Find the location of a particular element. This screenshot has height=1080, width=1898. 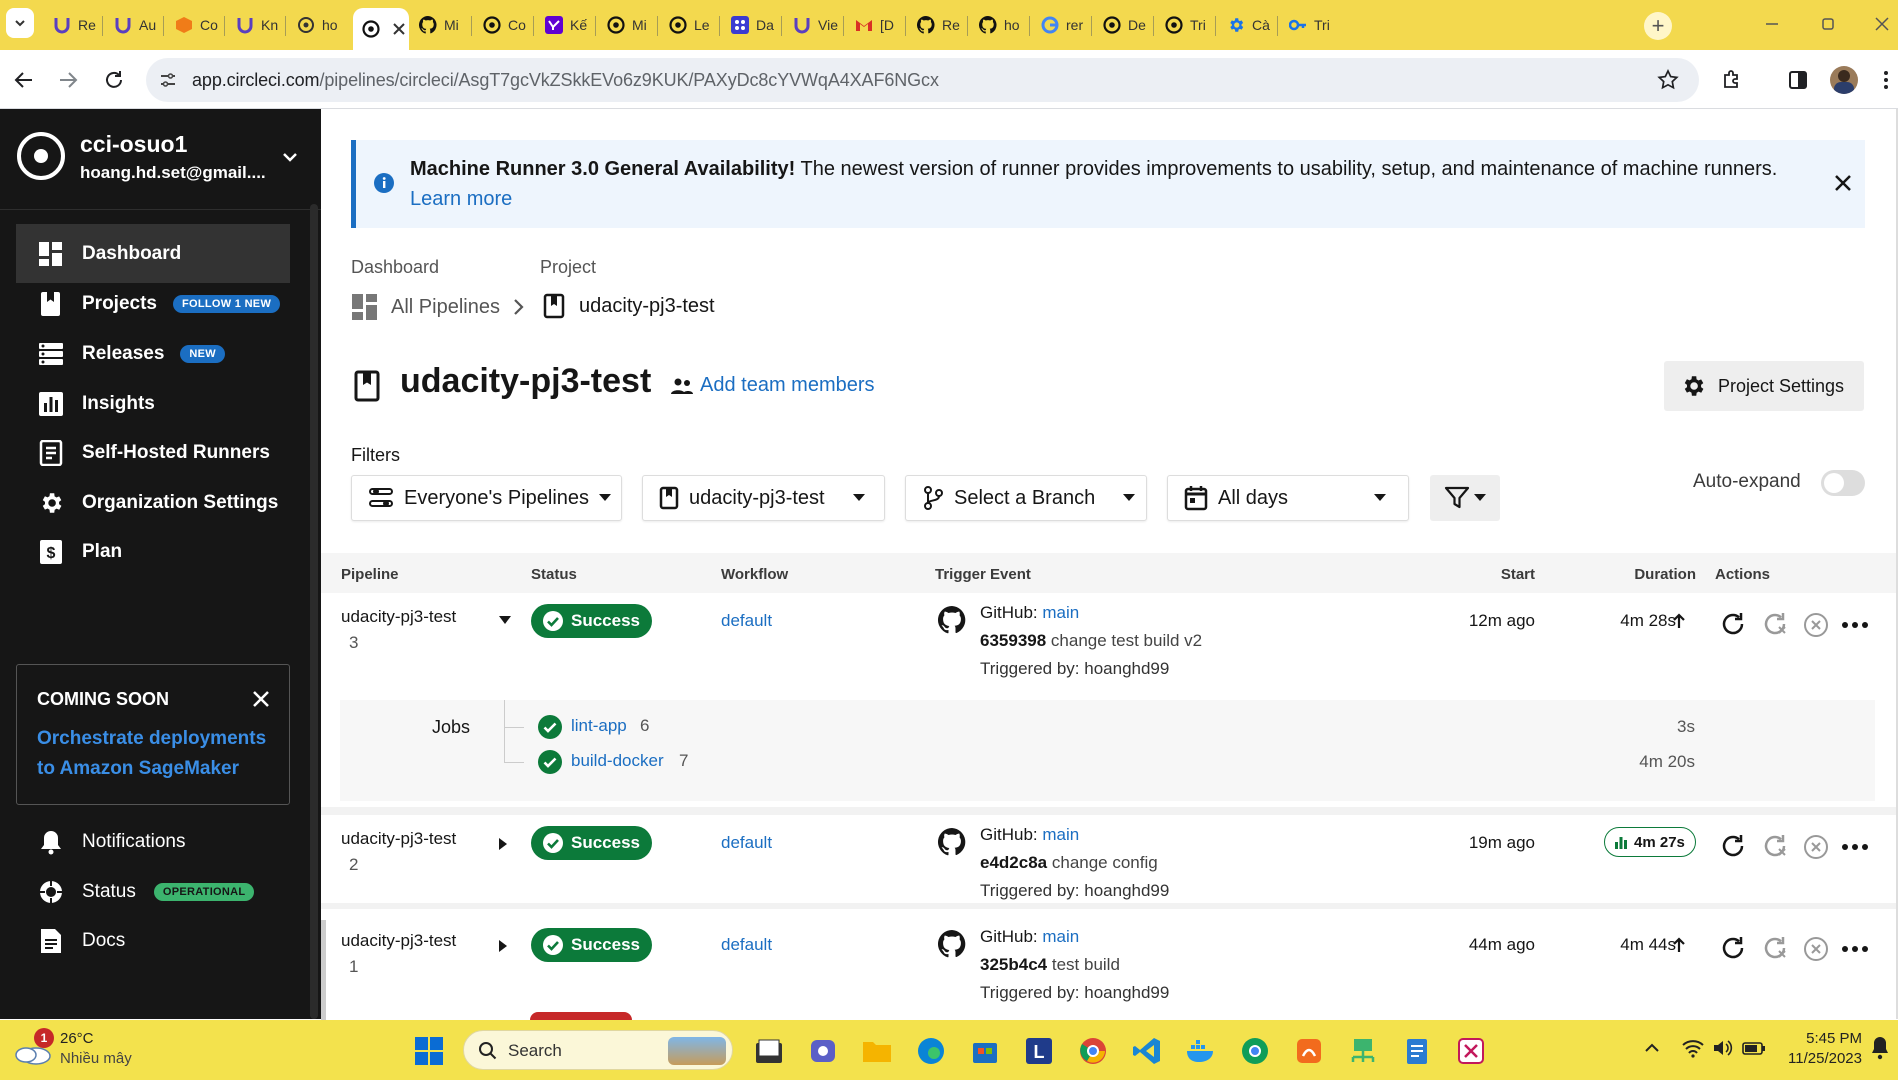

add-team-members-link: Add team members is located at coordinates (772, 385).